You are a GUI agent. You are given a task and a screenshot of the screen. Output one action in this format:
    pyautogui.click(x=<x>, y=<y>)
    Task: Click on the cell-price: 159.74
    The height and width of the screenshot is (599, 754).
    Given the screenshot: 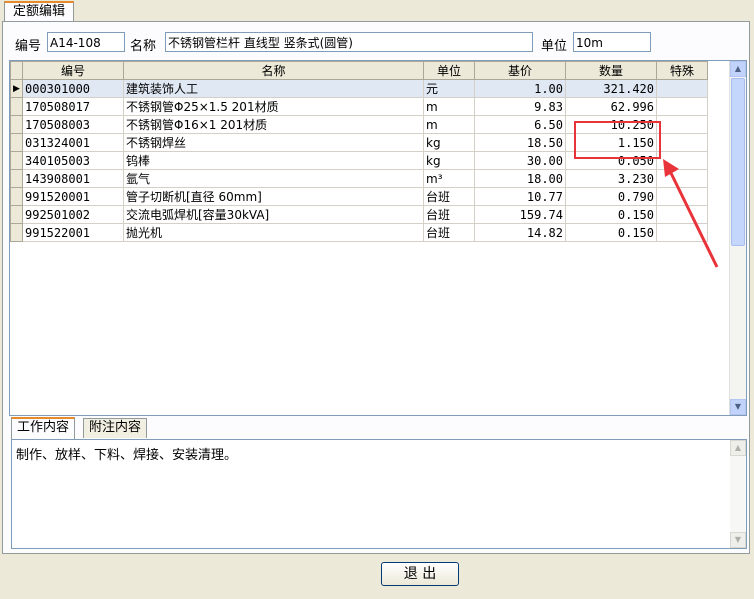 What is the action you would take?
    pyautogui.click(x=520, y=214)
    